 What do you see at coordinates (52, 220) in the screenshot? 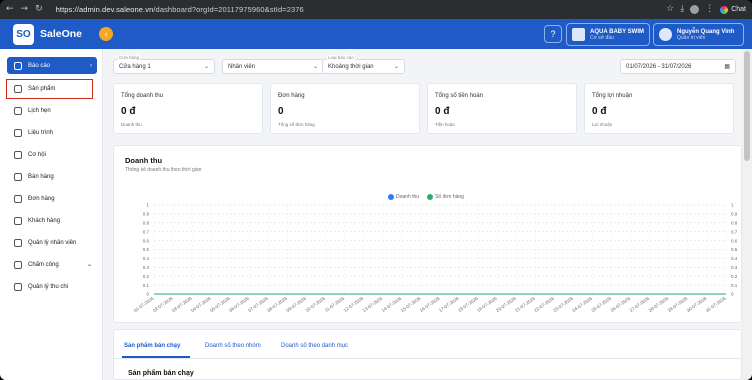
I see `sidebar-item-customers: Khách hàng` at bounding box center [52, 220].